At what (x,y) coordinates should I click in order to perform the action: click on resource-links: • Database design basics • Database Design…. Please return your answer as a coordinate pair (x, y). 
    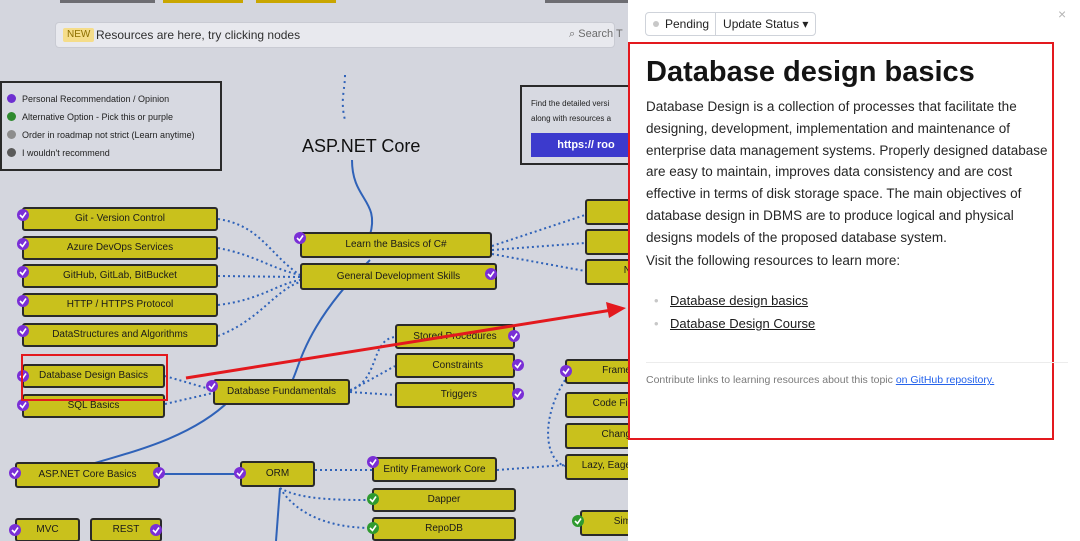
    Looking at the image, I should click on (734, 312).